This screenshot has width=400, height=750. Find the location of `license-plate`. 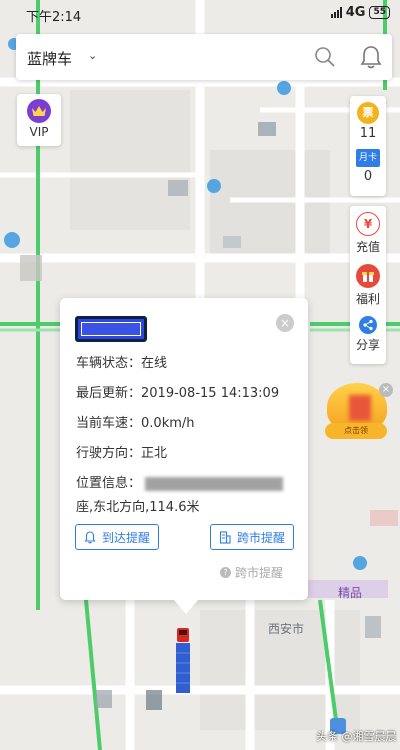

license-plate is located at coordinates (111, 329).